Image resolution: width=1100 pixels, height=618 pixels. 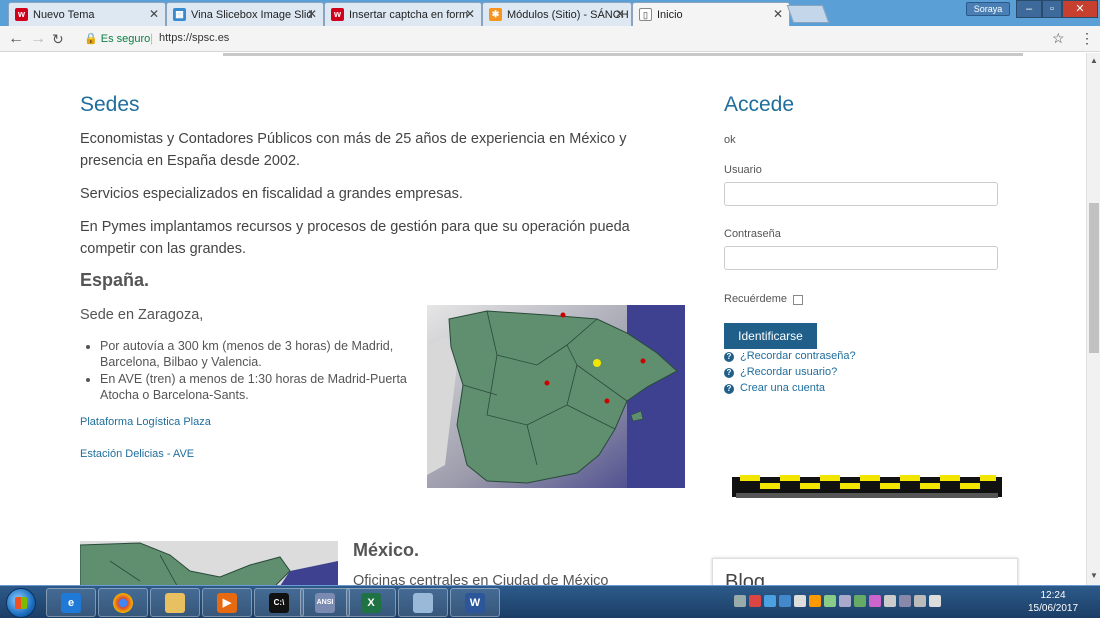 I want to click on plataforma-link: Plataforma Logística Plaza, so click(x=145, y=422).